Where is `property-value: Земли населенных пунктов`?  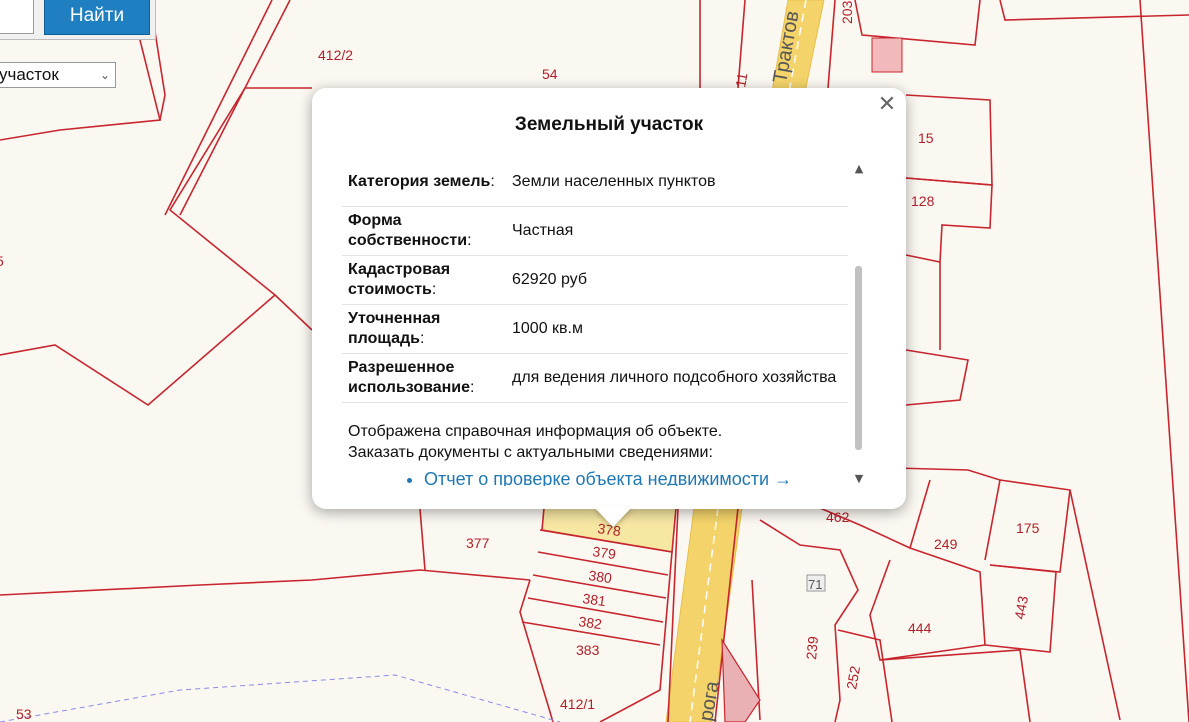
property-value: Земли населенных пунктов is located at coordinates (677, 182).